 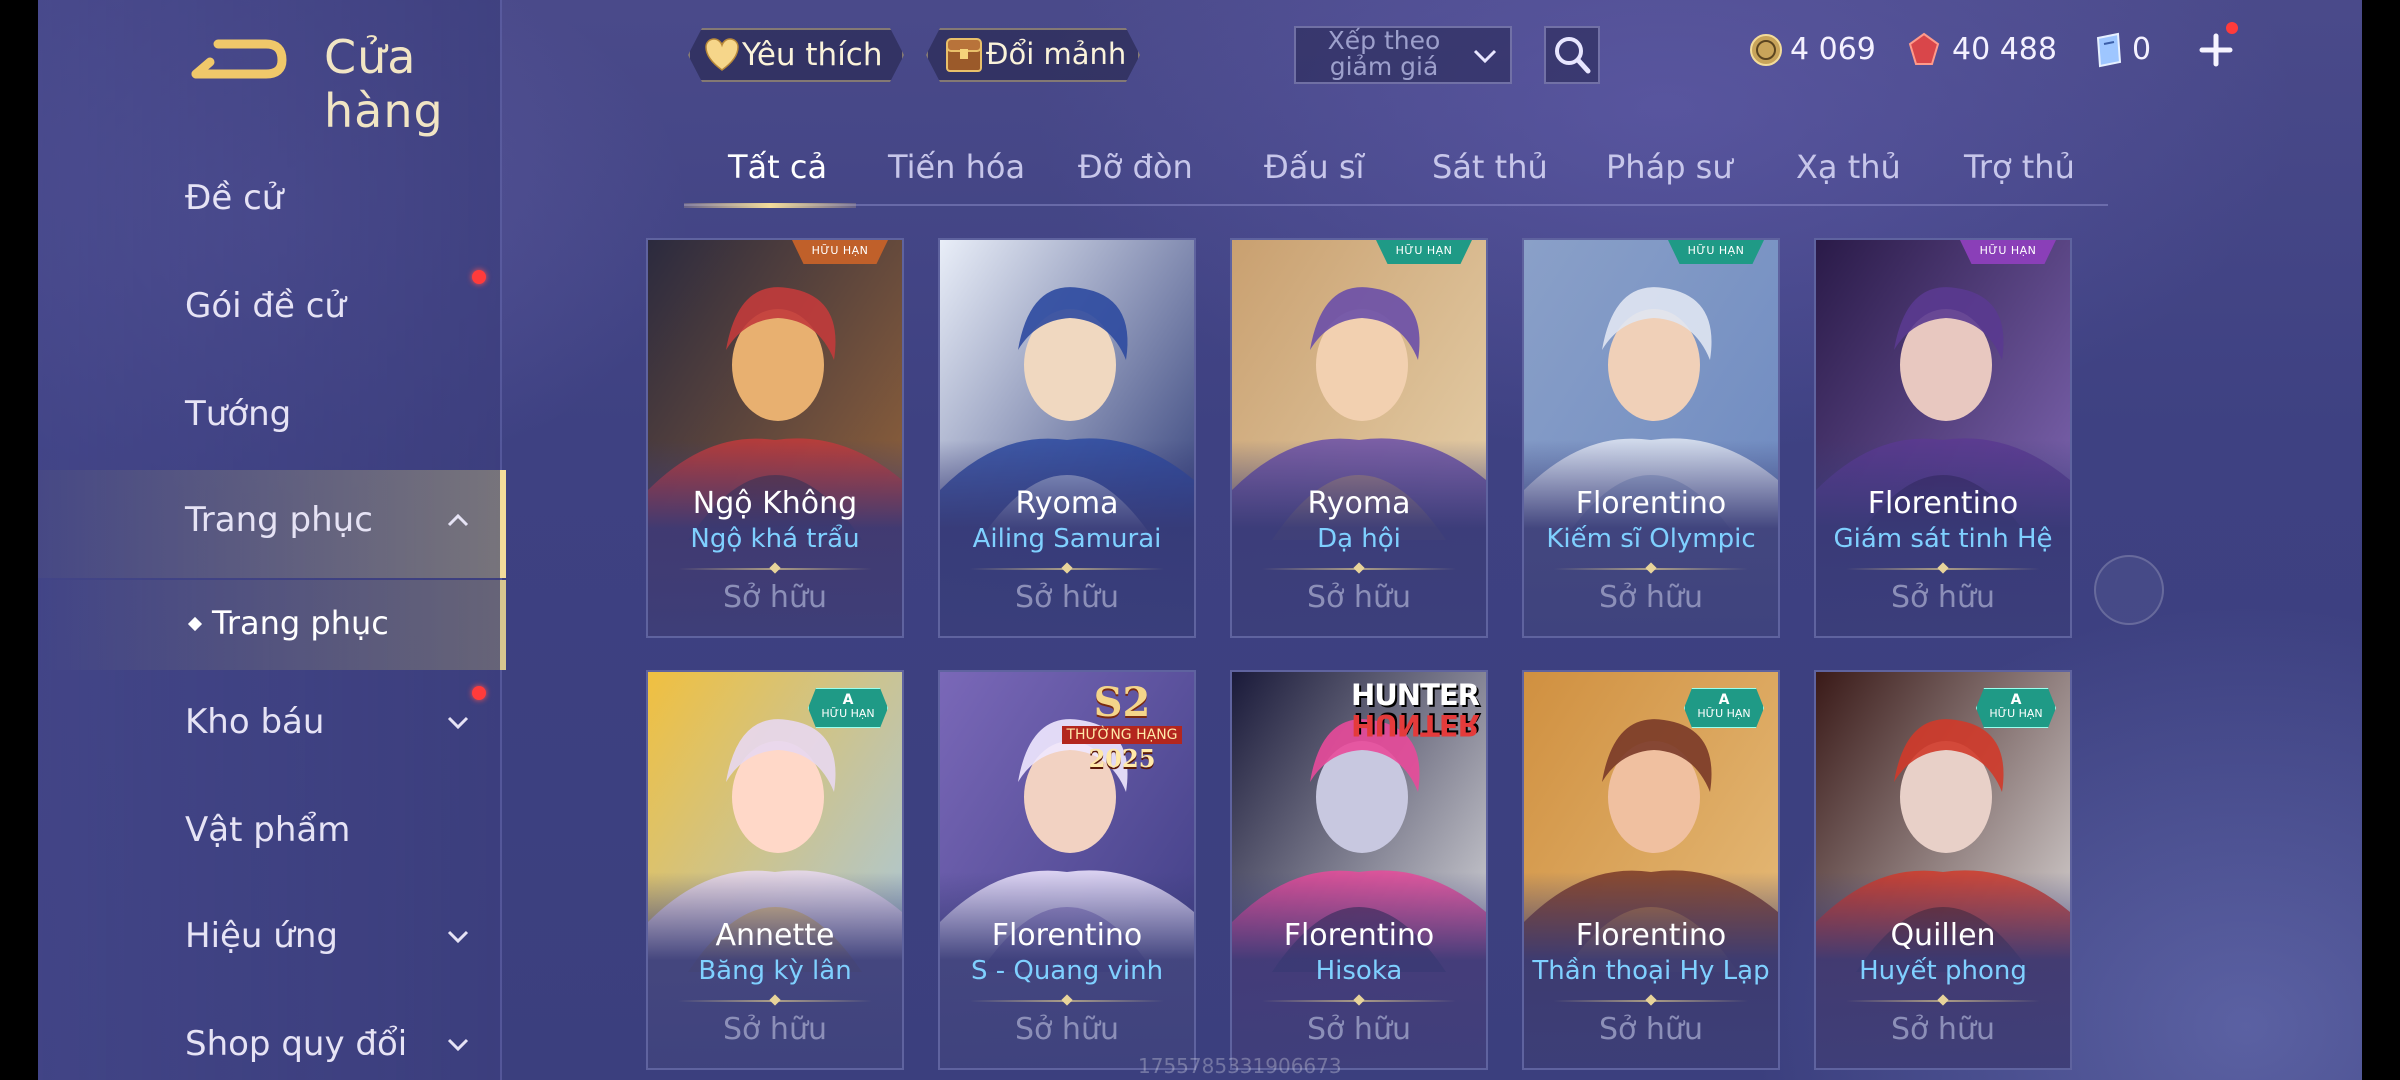 What do you see at coordinates (812, 55) in the screenshot?
I see `favorites-label: Yêu thích` at bounding box center [812, 55].